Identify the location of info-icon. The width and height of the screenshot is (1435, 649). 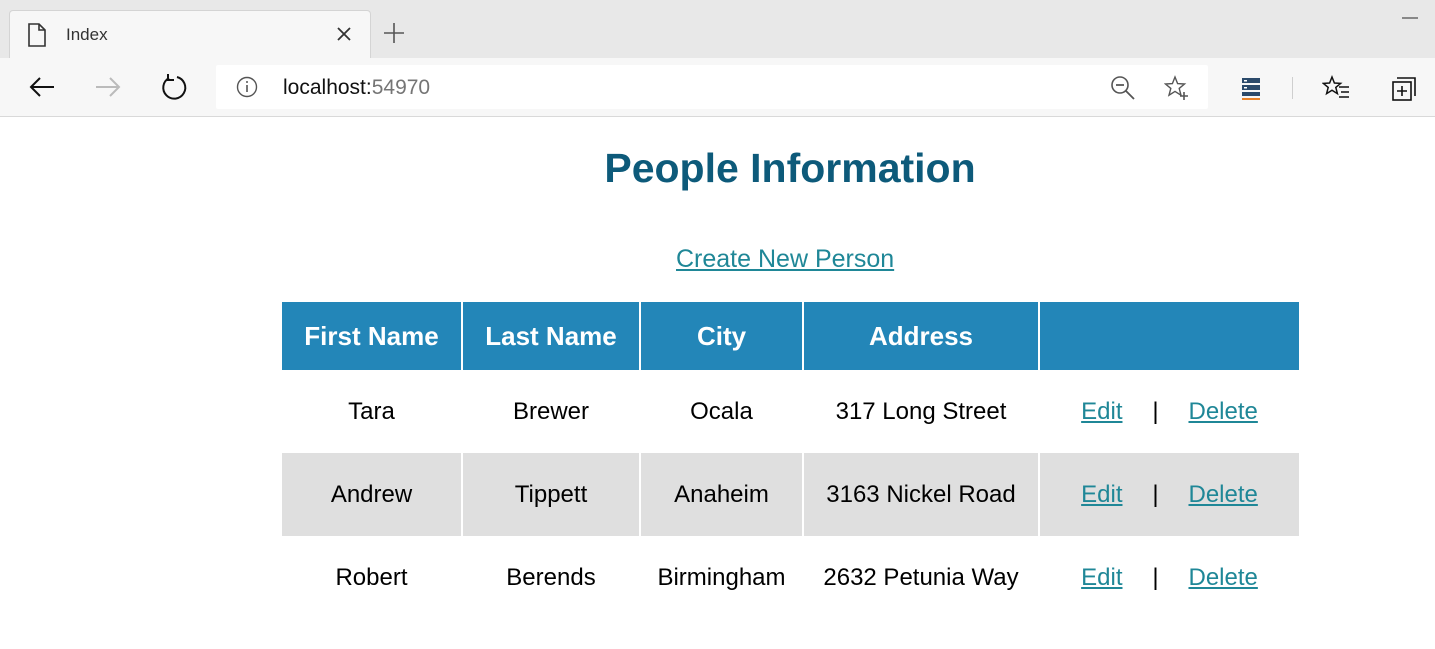
(247, 87).